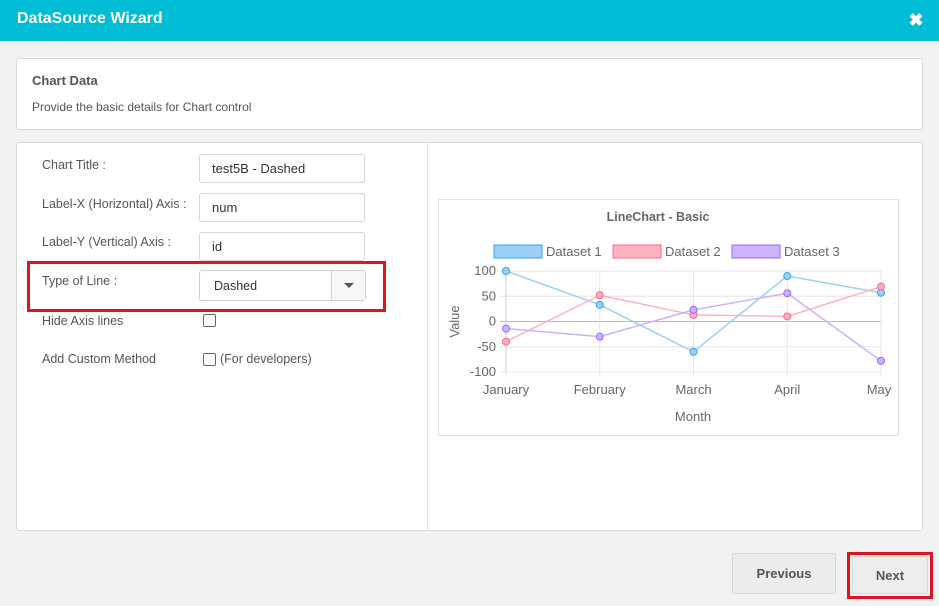 The image size is (939, 606). What do you see at coordinates (784, 573) in the screenshot?
I see `previous-button: Previous` at bounding box center [784, 573].